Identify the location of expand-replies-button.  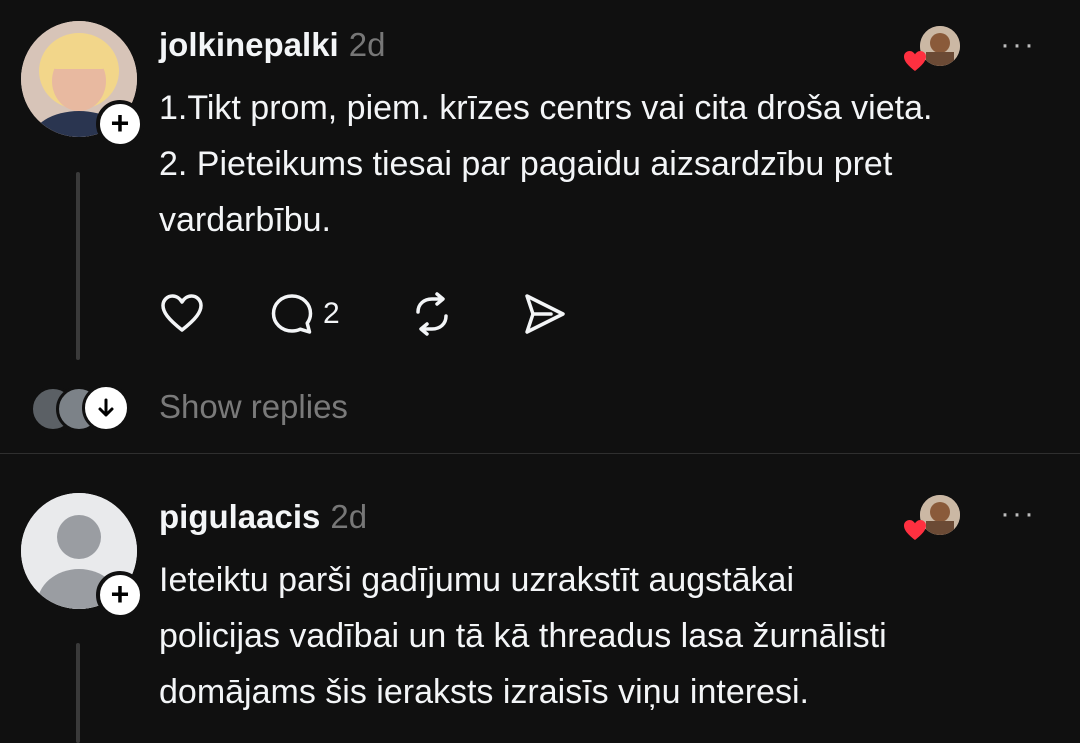
(106, 408).